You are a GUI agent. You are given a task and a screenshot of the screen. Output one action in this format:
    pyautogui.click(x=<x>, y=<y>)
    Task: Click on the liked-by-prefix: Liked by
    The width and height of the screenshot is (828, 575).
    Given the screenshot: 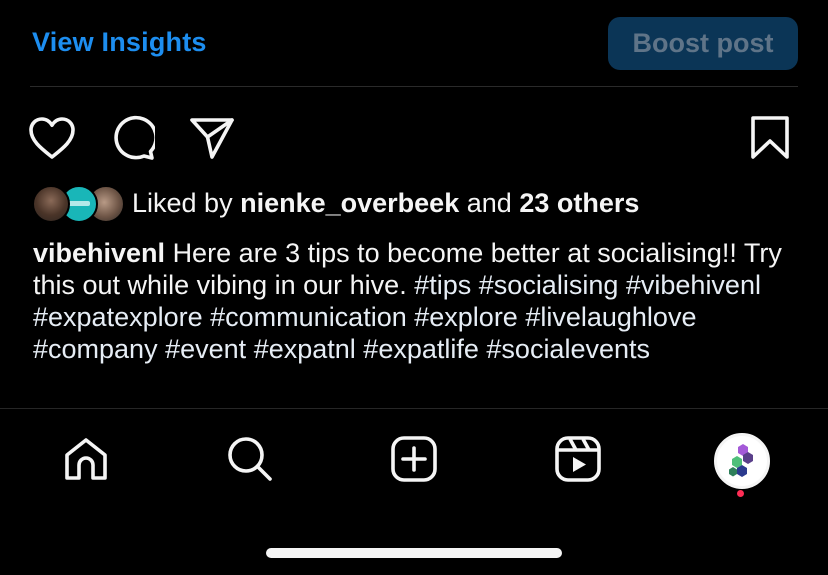 What is the action you would take?
    pyautogui.click(x=182, y=202)
    